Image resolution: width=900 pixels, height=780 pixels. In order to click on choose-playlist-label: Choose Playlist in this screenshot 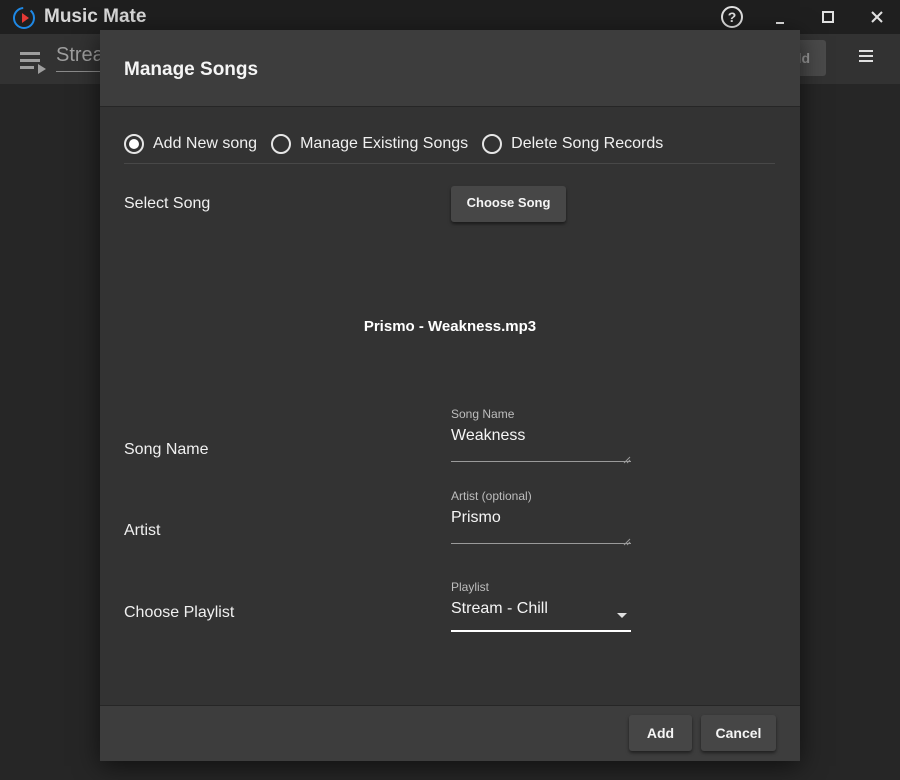, I will do `click(179, 612)`.